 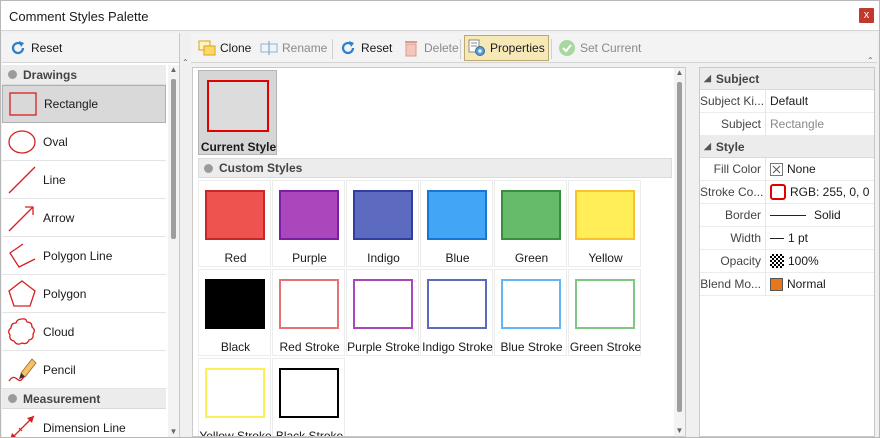 I want to click on prop-row-fill-color: Fill Color None, so click(x=787, y=169).